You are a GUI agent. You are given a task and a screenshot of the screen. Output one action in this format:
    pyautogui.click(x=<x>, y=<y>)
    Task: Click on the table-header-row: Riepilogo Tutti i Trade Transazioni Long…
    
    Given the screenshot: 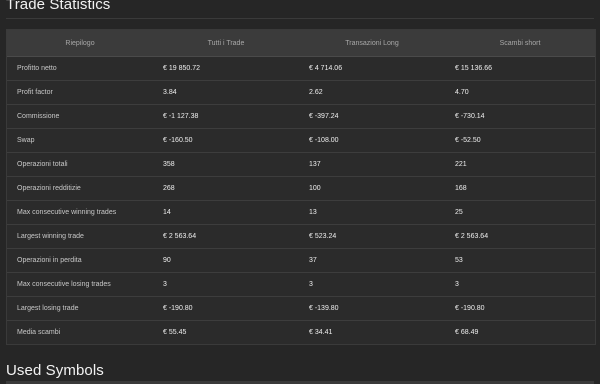 What is the action you would take?
    pyautogui.click(x=301, y=43)
    